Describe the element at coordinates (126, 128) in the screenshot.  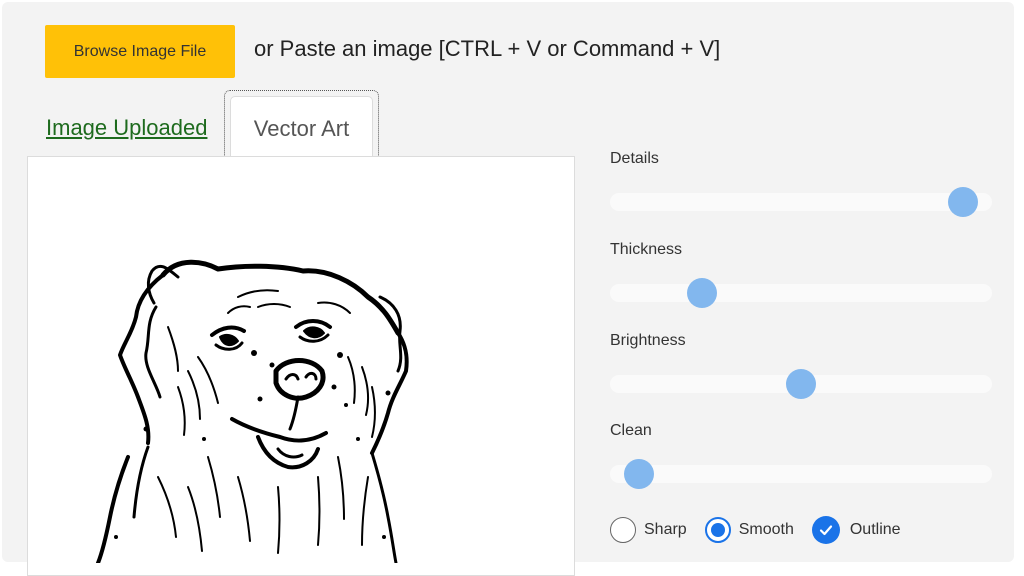
I see `tab-image-uploaded: Image Uploaded` at that location.